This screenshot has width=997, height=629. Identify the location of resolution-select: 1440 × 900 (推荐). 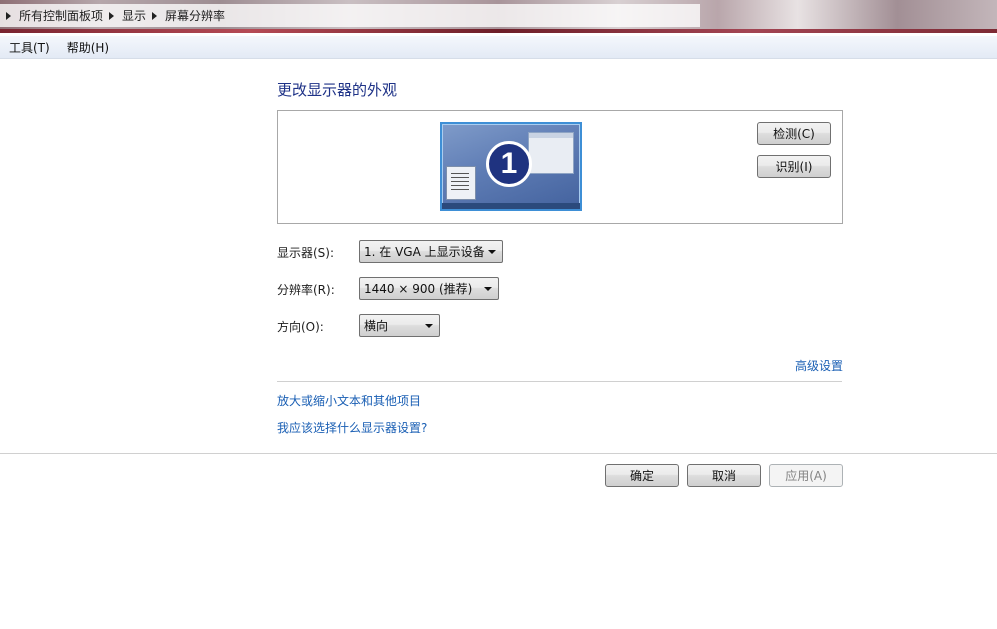
(429, 288).